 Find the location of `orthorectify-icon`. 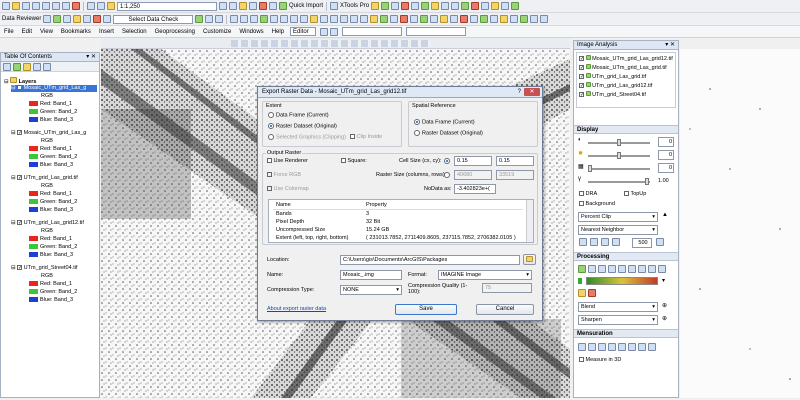

orthorectify-icon is located at coordinates (622, 269).